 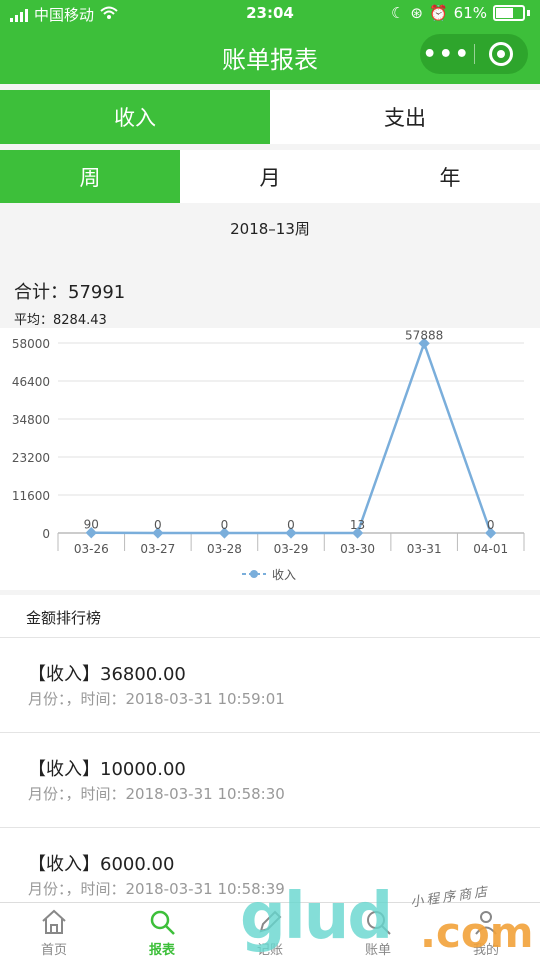 What do you see at coordinates (270, 616) in the screenshot?
I see `ranking-header: 金额排行榜` at bounding box center [270, 616].